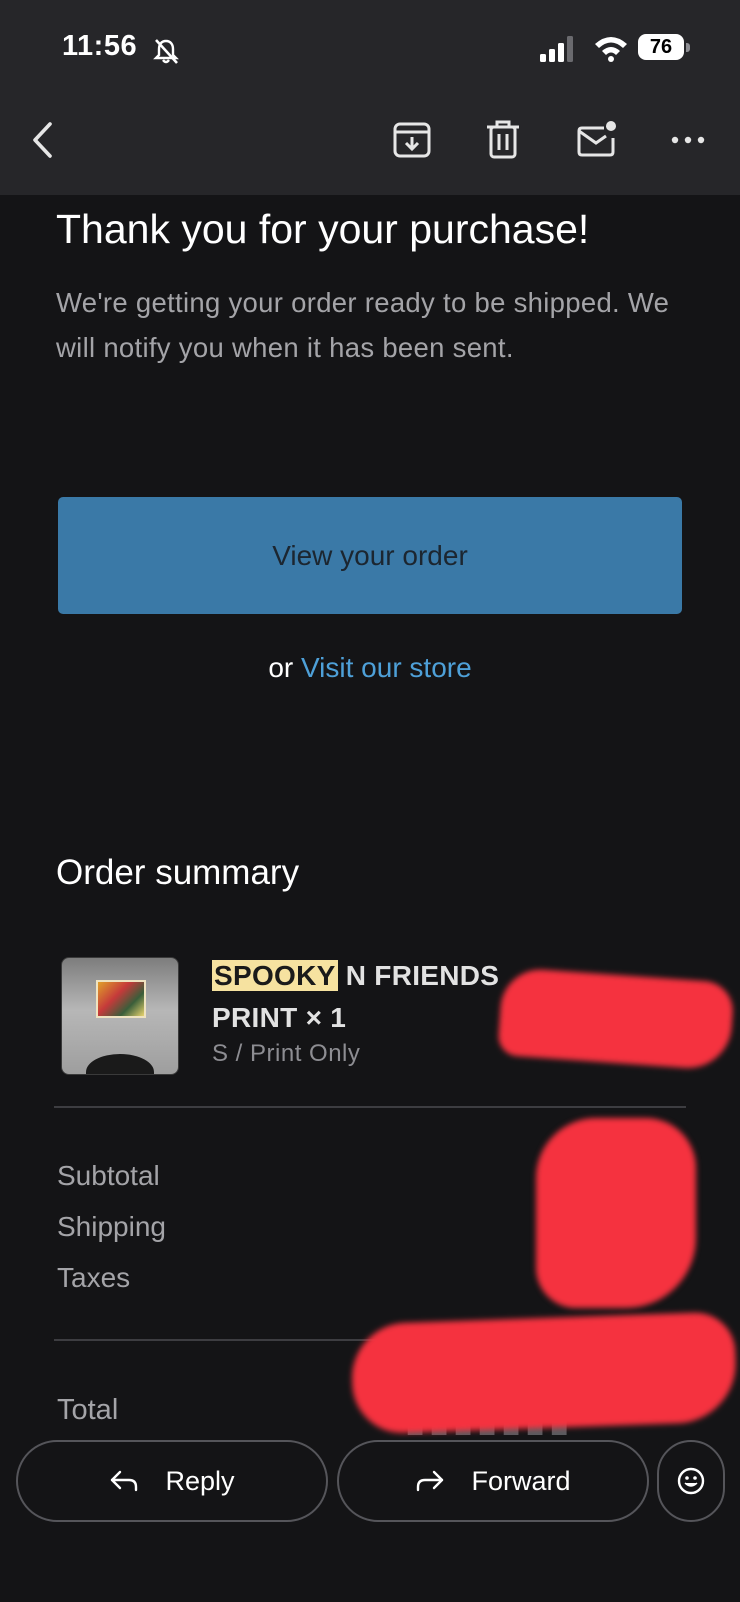 This screenshot has height=1602, width=740. I want to click on forward-icon, so click(430, 1481).